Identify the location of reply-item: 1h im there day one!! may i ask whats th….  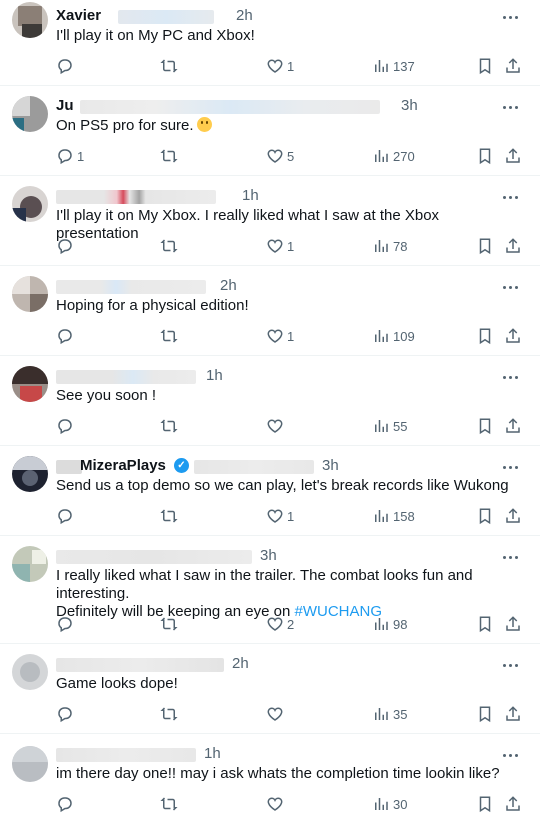
(270, 776).